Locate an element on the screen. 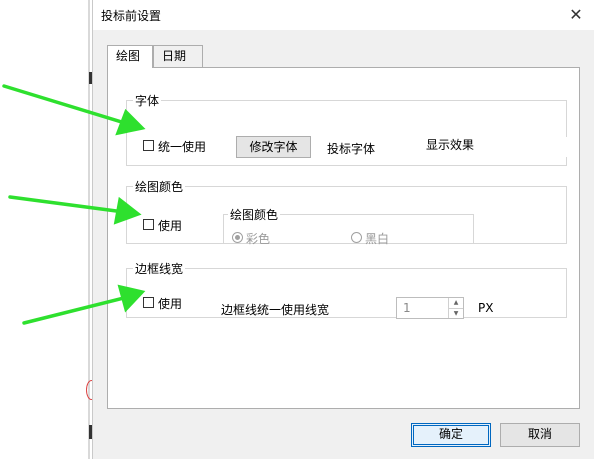 The height and width of the screenshot is (459, 594). annotation-arrows is located at coordinates (74, 204).